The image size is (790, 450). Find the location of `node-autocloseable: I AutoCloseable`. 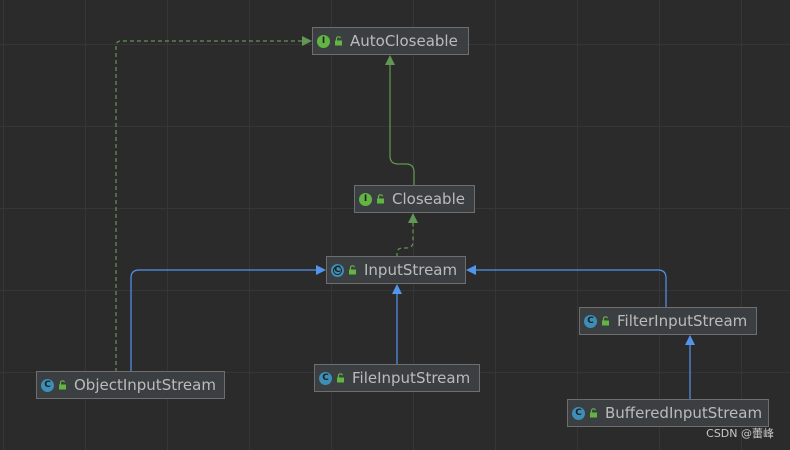

node-autocloseable: I AutoCloseable is located at coordinates (390, 41).